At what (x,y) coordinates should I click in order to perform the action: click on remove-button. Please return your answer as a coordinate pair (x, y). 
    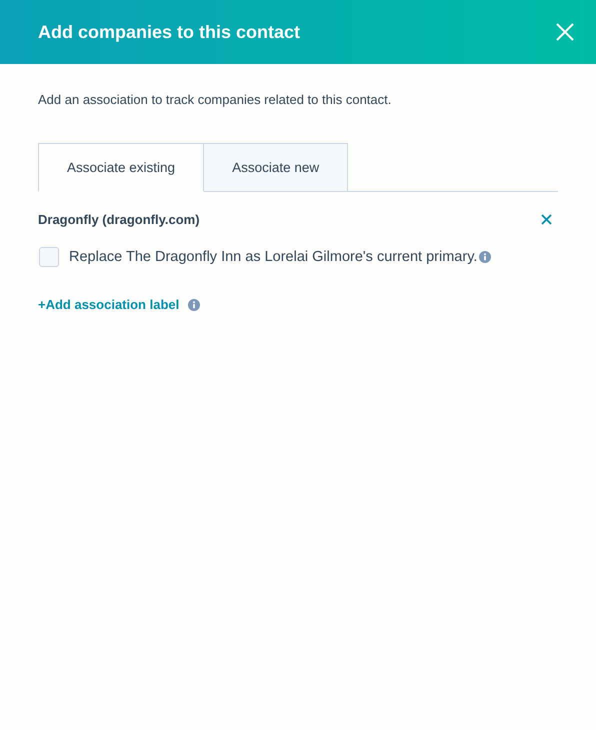
    Looking at the image, I should click on (546, 219).